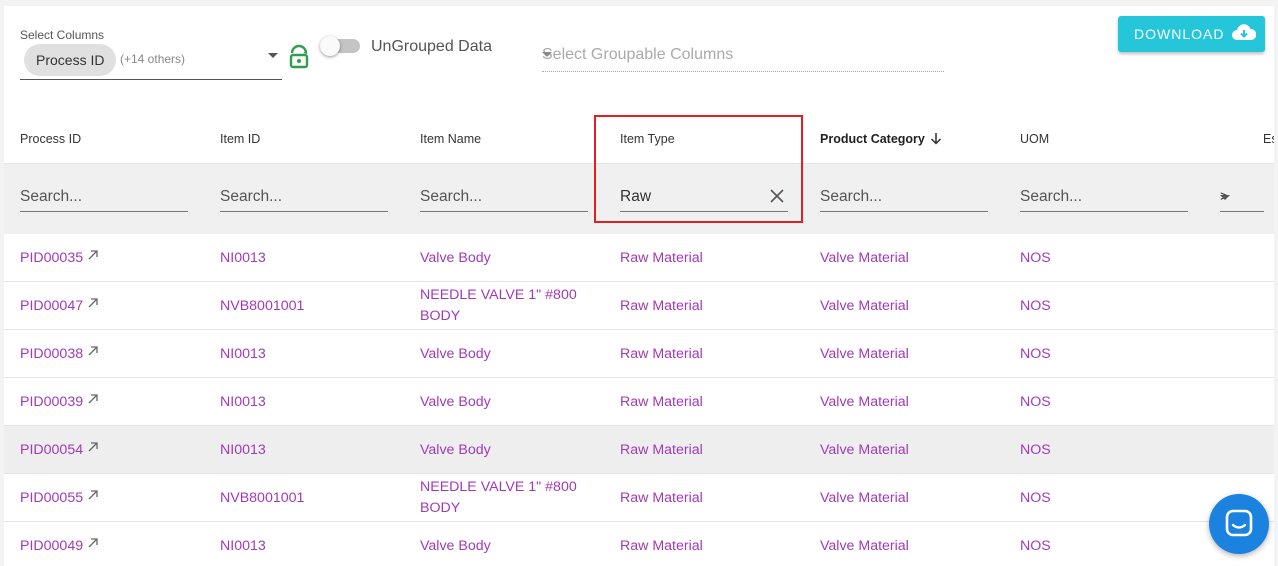  What do you see at coordinates (1244, 32) in the screenshot?
I see `cloud-download-icon` at bounding box center [1244, 32].